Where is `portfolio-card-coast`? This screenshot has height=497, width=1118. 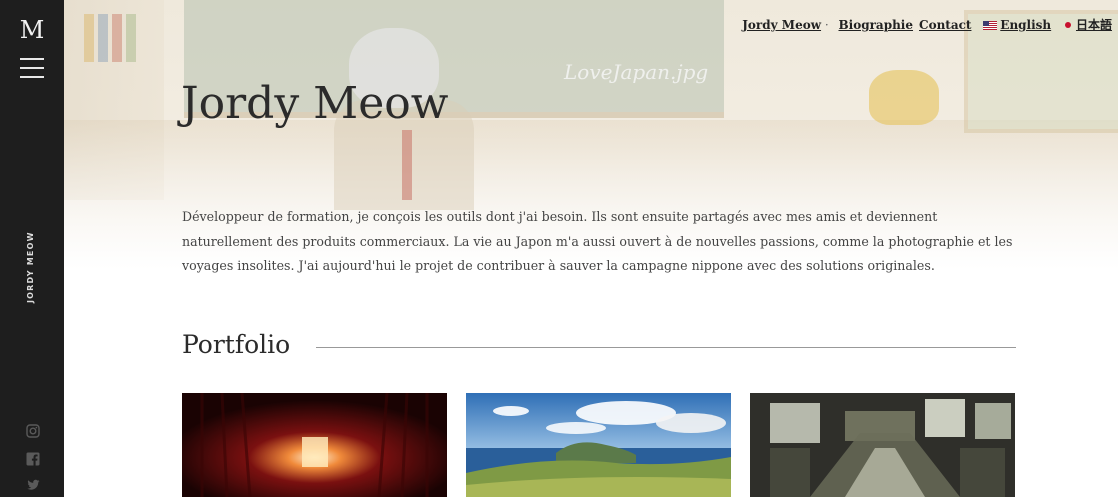 portfolio-card-coast is located at coordinates (598, 445).